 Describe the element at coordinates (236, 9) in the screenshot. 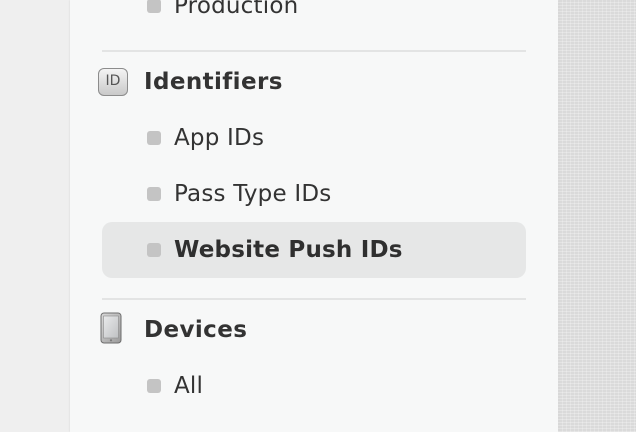

I see `sidebar-item-label: Production` at that location.